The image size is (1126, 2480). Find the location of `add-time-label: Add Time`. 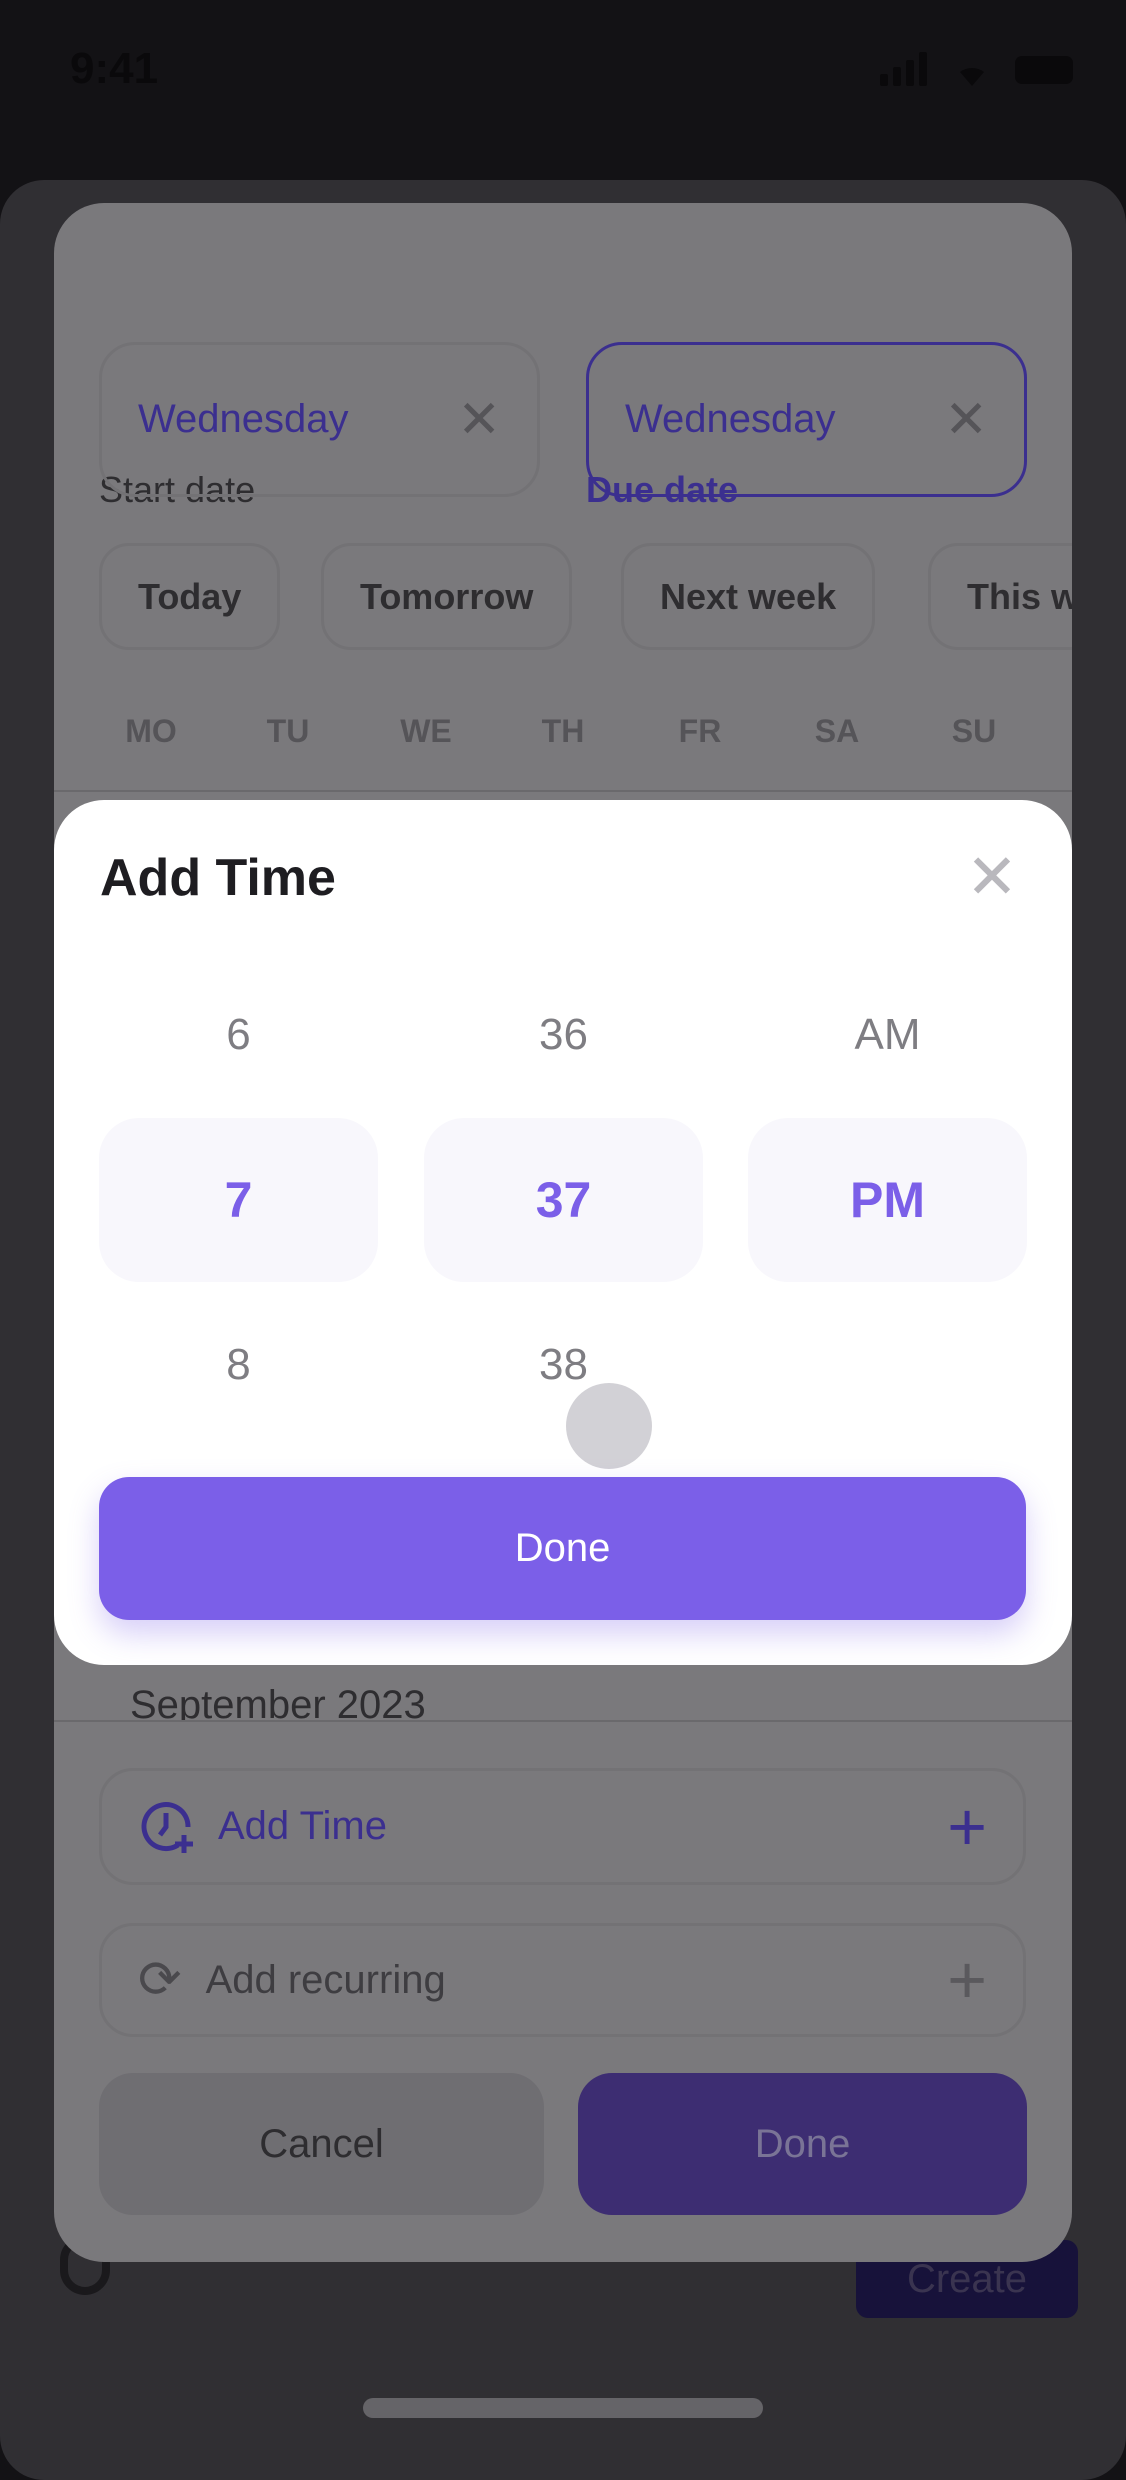

add-time-label: Add Time is located at coordinates (302, 1826).